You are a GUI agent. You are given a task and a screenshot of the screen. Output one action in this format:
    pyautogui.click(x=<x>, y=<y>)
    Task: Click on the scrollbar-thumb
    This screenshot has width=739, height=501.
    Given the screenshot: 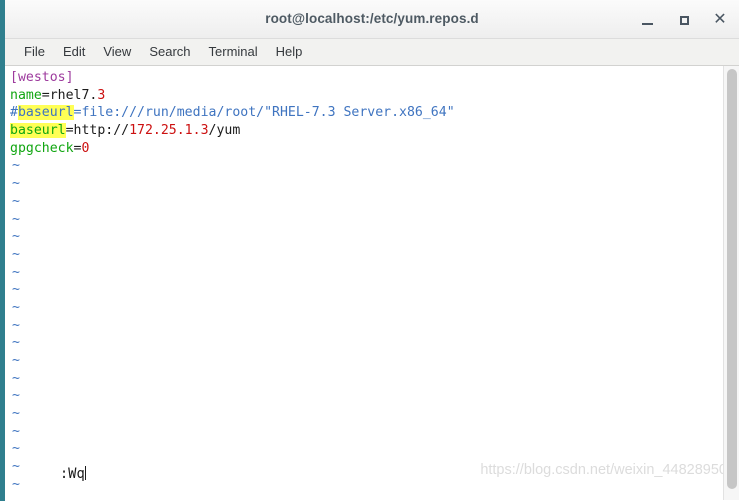 What is the action you would take?
    pyautogui.click(x=732, y=279)
    